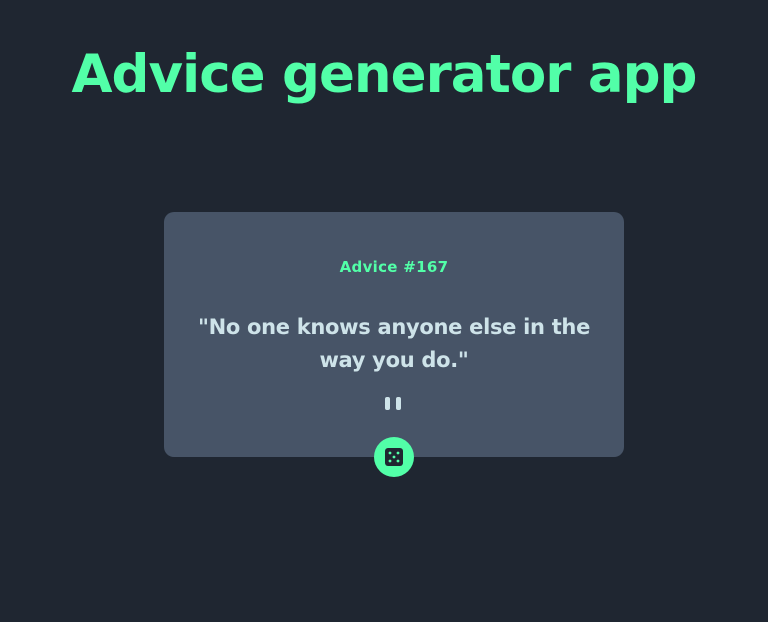 The width and height of the screenshot is (768, 622). What do you see at coordinates (384, 74) in the screenshot?
I see `page-title: Advice generator app` at bounding box center [384, 74].